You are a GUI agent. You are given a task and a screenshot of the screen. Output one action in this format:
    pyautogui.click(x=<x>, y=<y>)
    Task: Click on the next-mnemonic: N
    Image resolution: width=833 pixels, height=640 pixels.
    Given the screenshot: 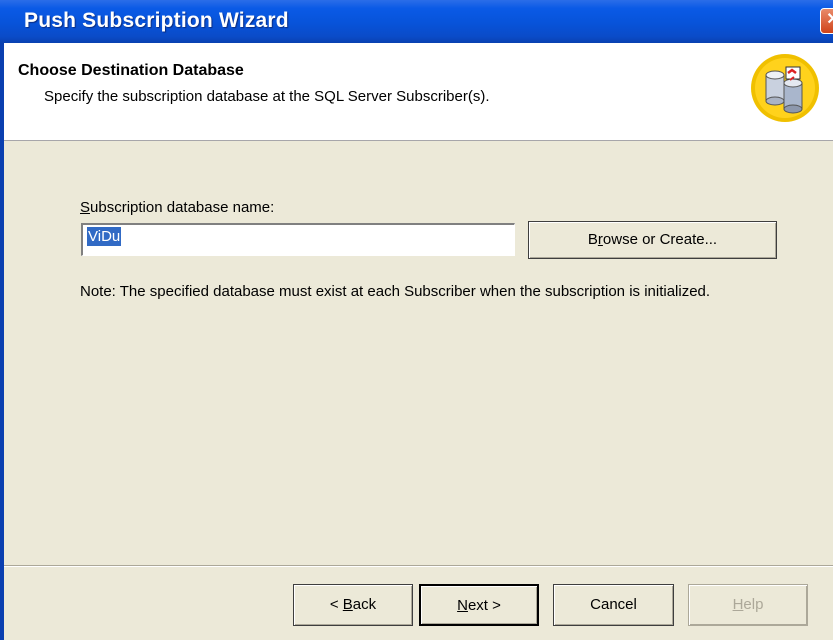 What is the action you would take?
    pyautogui.click(x=462, y=605)
    